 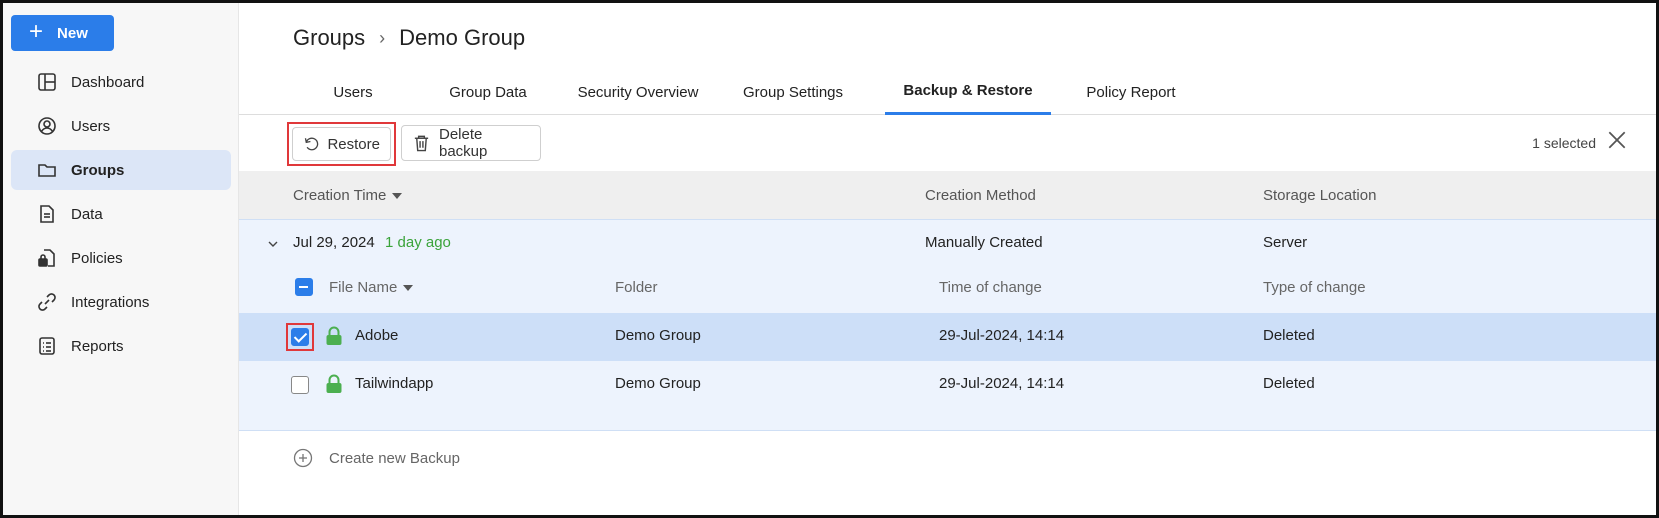 I want to click on user-icon, so click(x=47, y=126).